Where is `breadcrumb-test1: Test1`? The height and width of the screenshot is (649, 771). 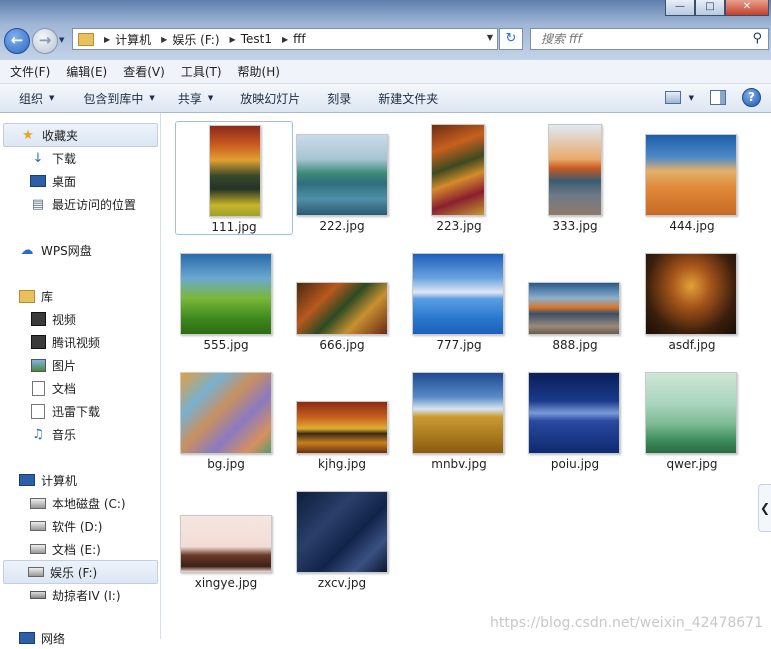 breadcrumb-test1: Test1 is located at coordinates (258, 39).